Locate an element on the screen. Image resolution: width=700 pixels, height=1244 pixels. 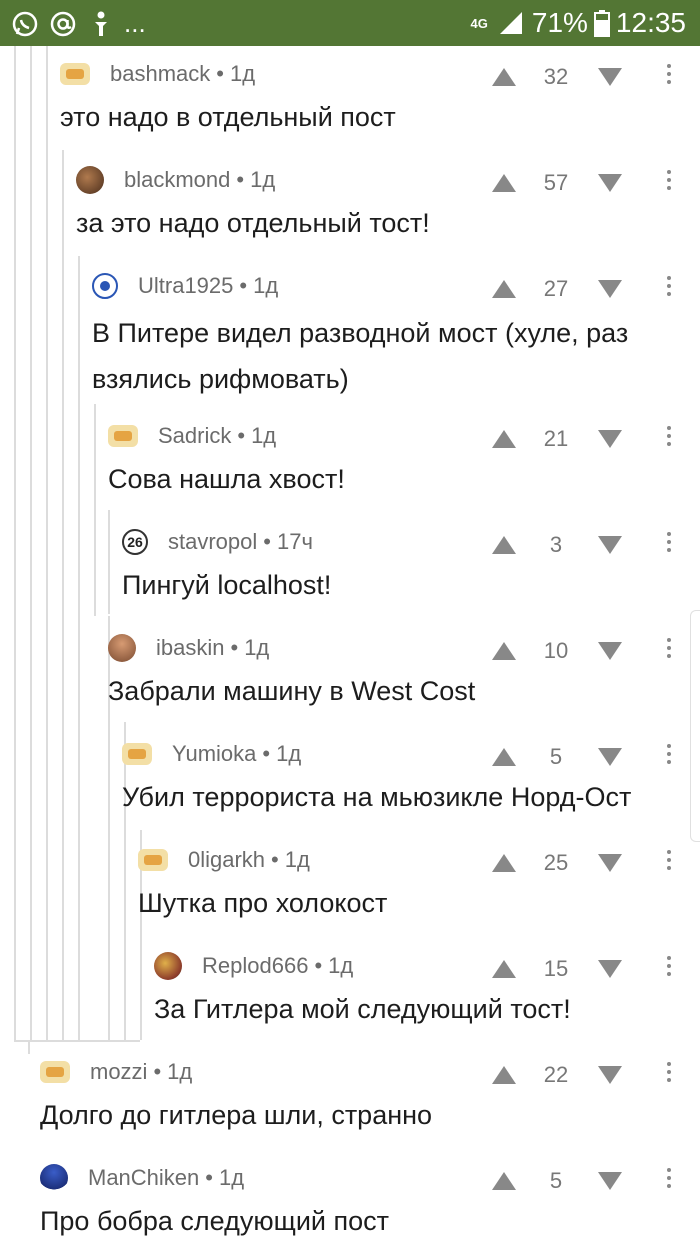
comment-score: 10 is located at coordinates (556, 650).